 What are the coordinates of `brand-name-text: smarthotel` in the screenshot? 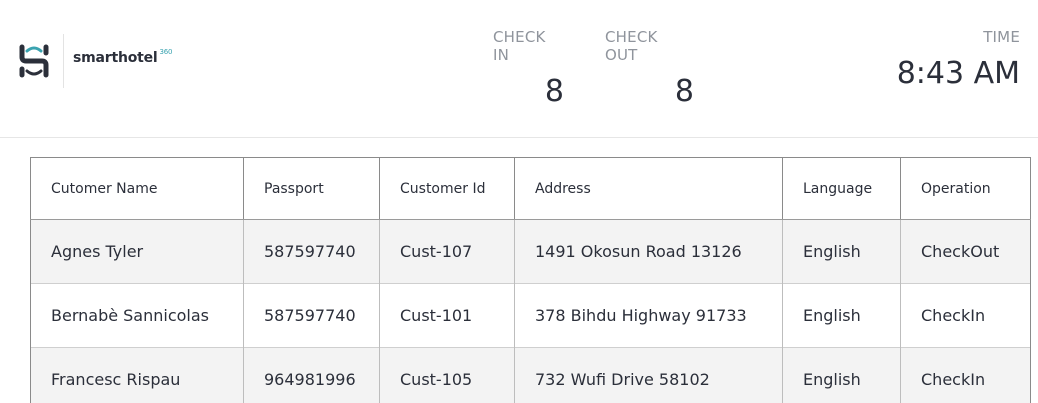 It's located at (115, 58).